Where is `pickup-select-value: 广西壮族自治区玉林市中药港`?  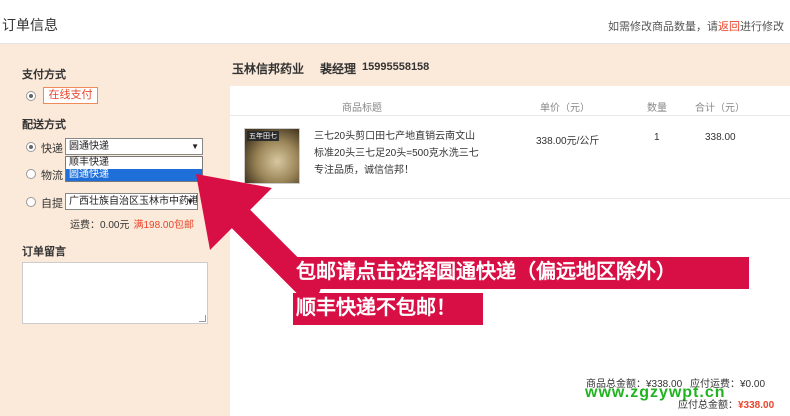
pickup-select-value: 广西壮族自治区玉林市中药港 is located at coordinates (133, 201).